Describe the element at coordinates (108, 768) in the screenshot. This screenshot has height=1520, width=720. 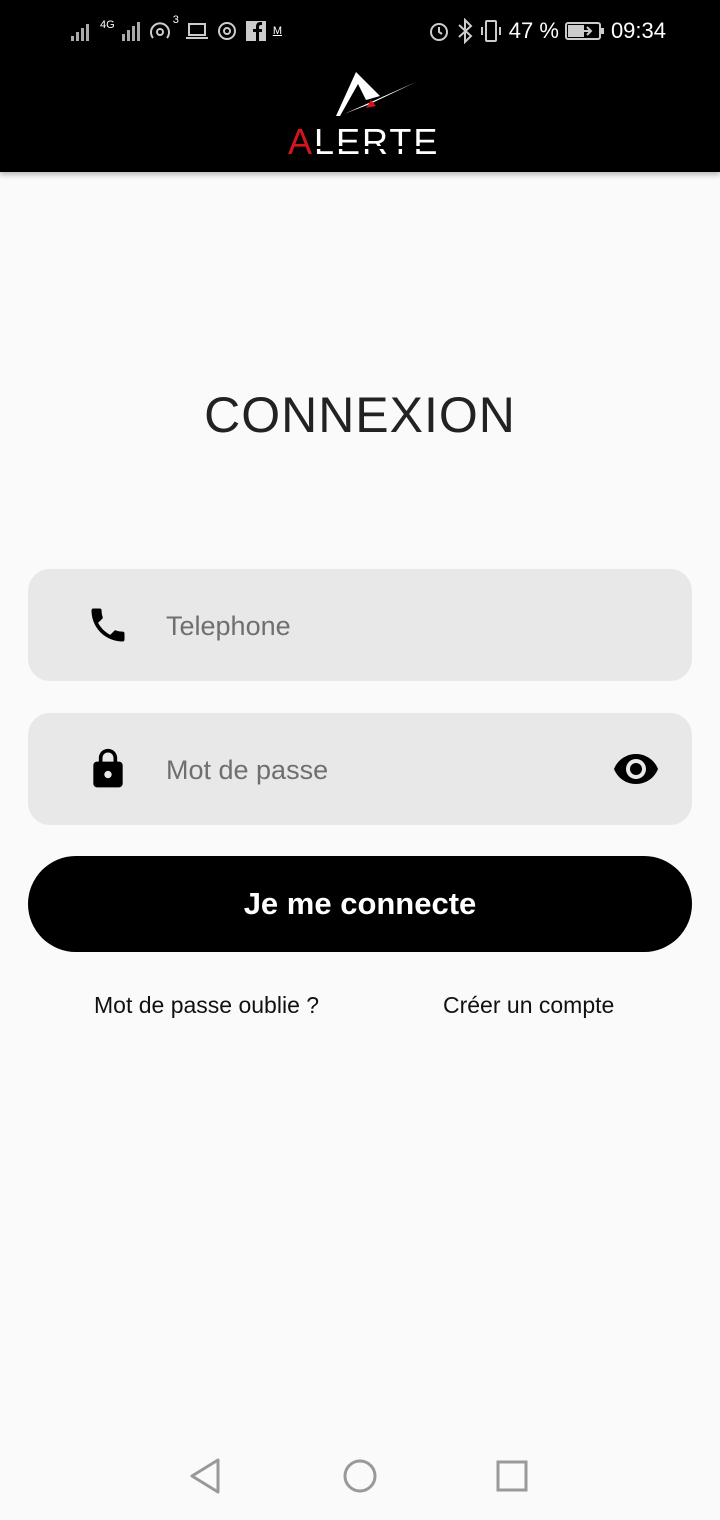
I see `lock-icon` at that location.